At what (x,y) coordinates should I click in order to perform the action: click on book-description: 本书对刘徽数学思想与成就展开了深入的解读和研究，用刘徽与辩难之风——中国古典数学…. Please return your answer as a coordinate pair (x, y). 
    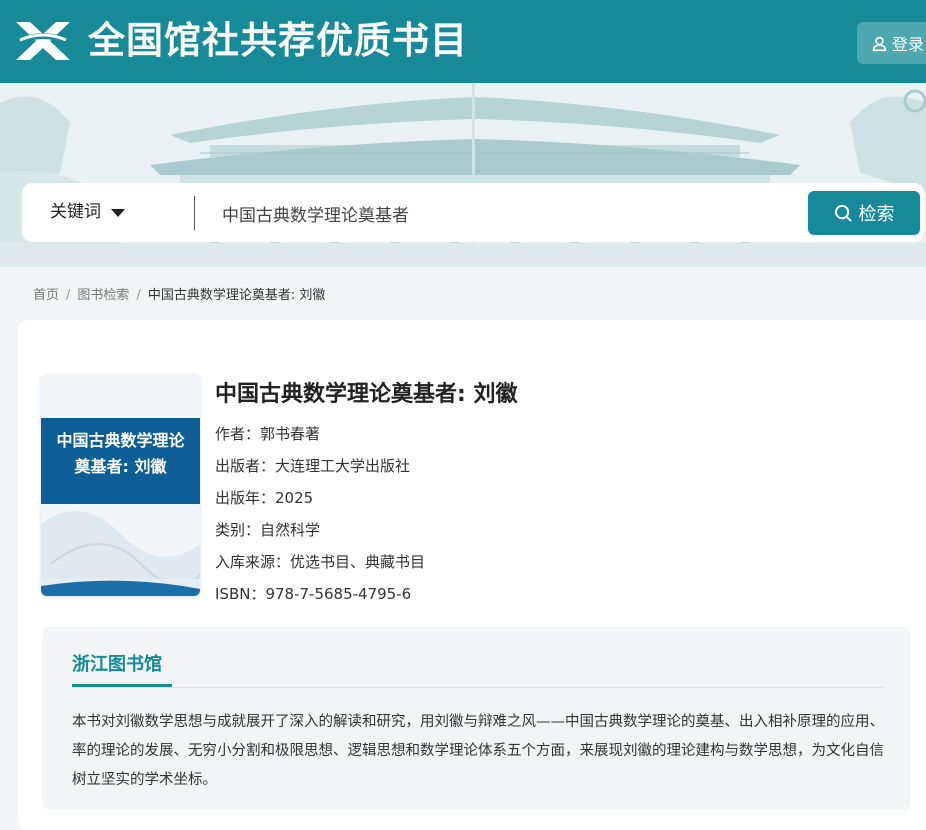
    Looking at the image, I should click on (478, 751).